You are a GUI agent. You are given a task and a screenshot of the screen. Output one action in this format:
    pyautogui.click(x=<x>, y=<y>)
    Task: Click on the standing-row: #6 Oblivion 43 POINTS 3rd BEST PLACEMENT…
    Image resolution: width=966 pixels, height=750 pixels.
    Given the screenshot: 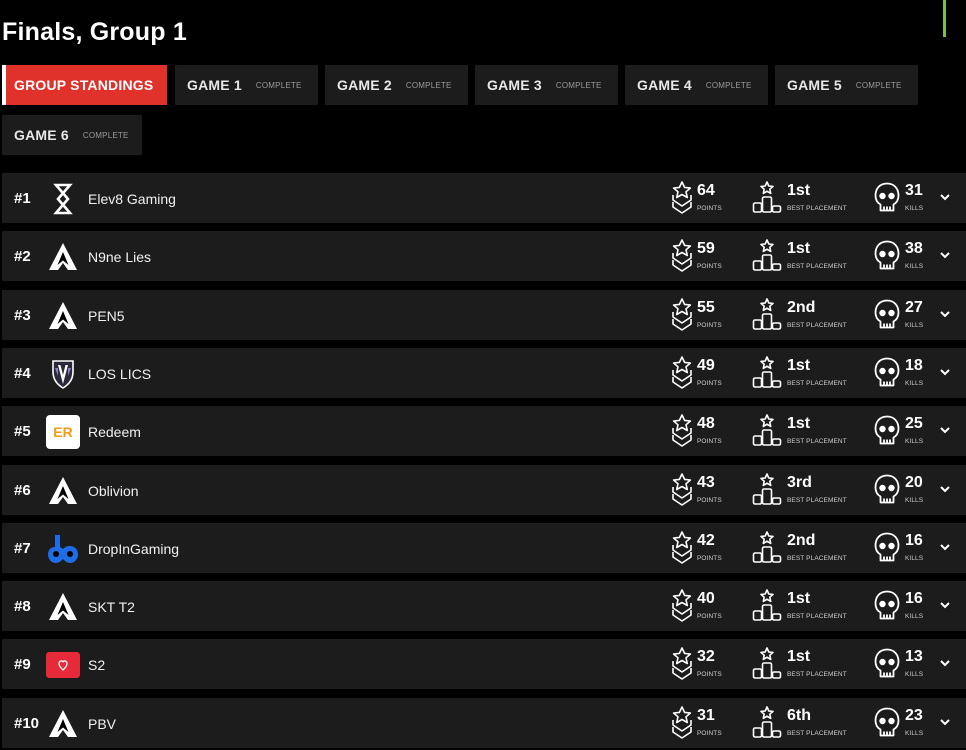 What is the action you would take?
    pyautogui.click(x=484, y=490)
    